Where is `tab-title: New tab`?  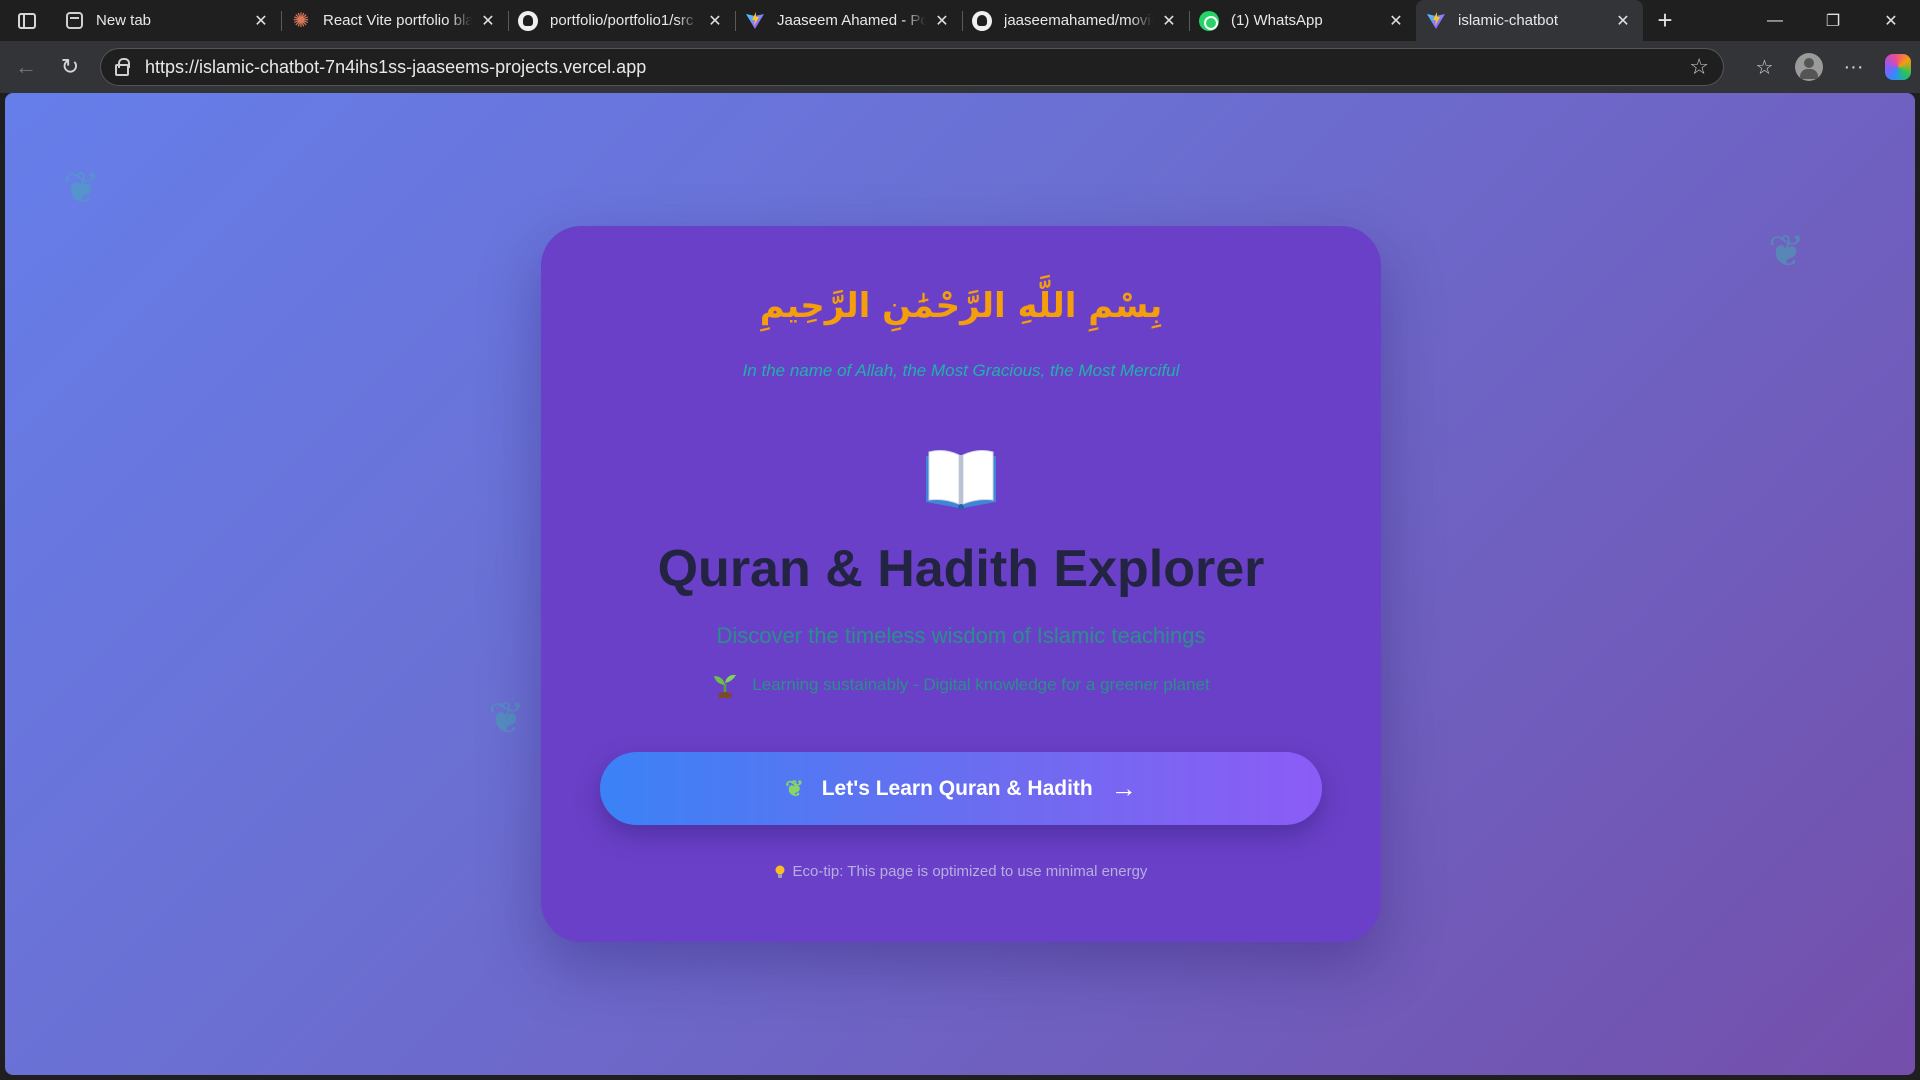
tab-title: New tab is located at coordinates (124, 20).